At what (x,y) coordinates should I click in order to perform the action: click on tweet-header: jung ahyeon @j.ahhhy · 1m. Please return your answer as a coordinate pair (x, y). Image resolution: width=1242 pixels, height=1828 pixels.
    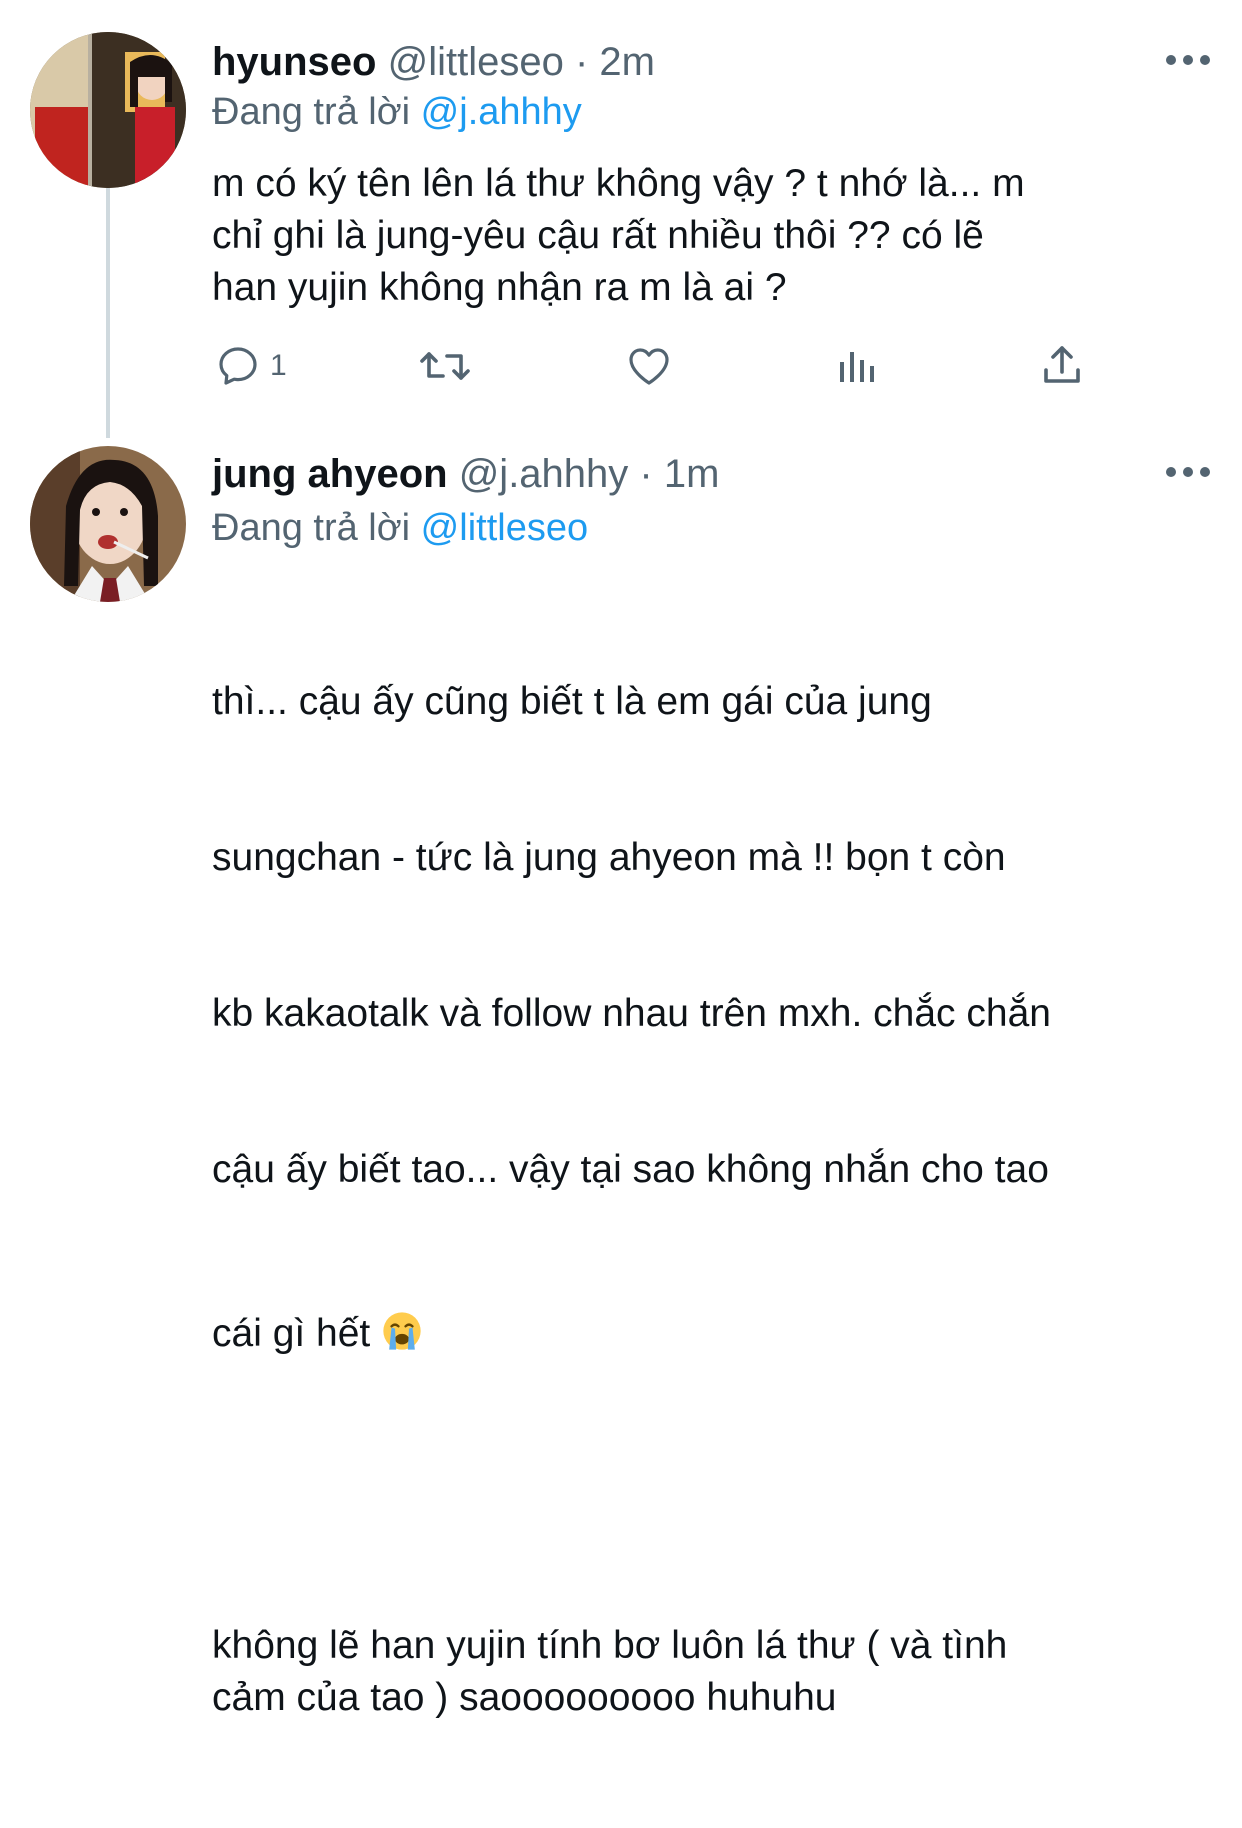
    Looking at the image, I should click on (465, 474).